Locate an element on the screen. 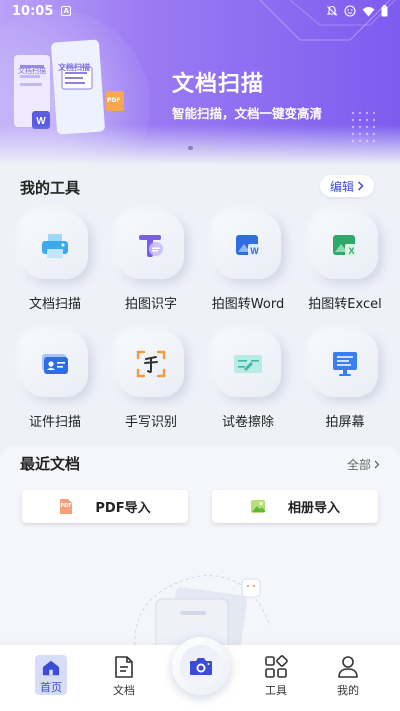 Image resolution: width=400 pixels, height=711 pixels. camera-icon is located at coordinates (201, 666).